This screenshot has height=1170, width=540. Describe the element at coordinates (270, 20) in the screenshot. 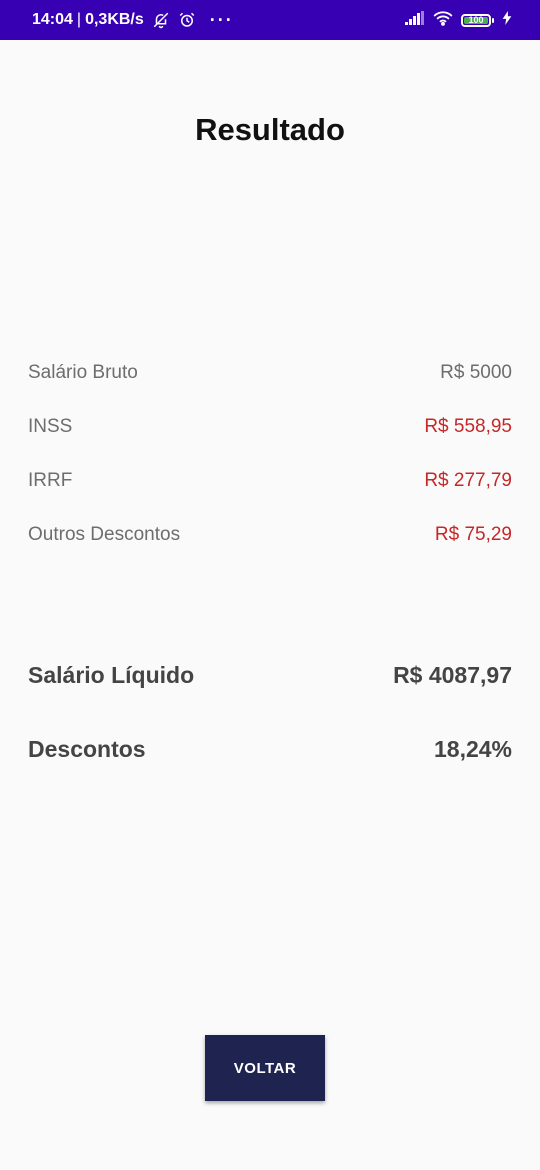

I see `status-bar: 14:04 | 0,3KB/s ··· 100` at that location.